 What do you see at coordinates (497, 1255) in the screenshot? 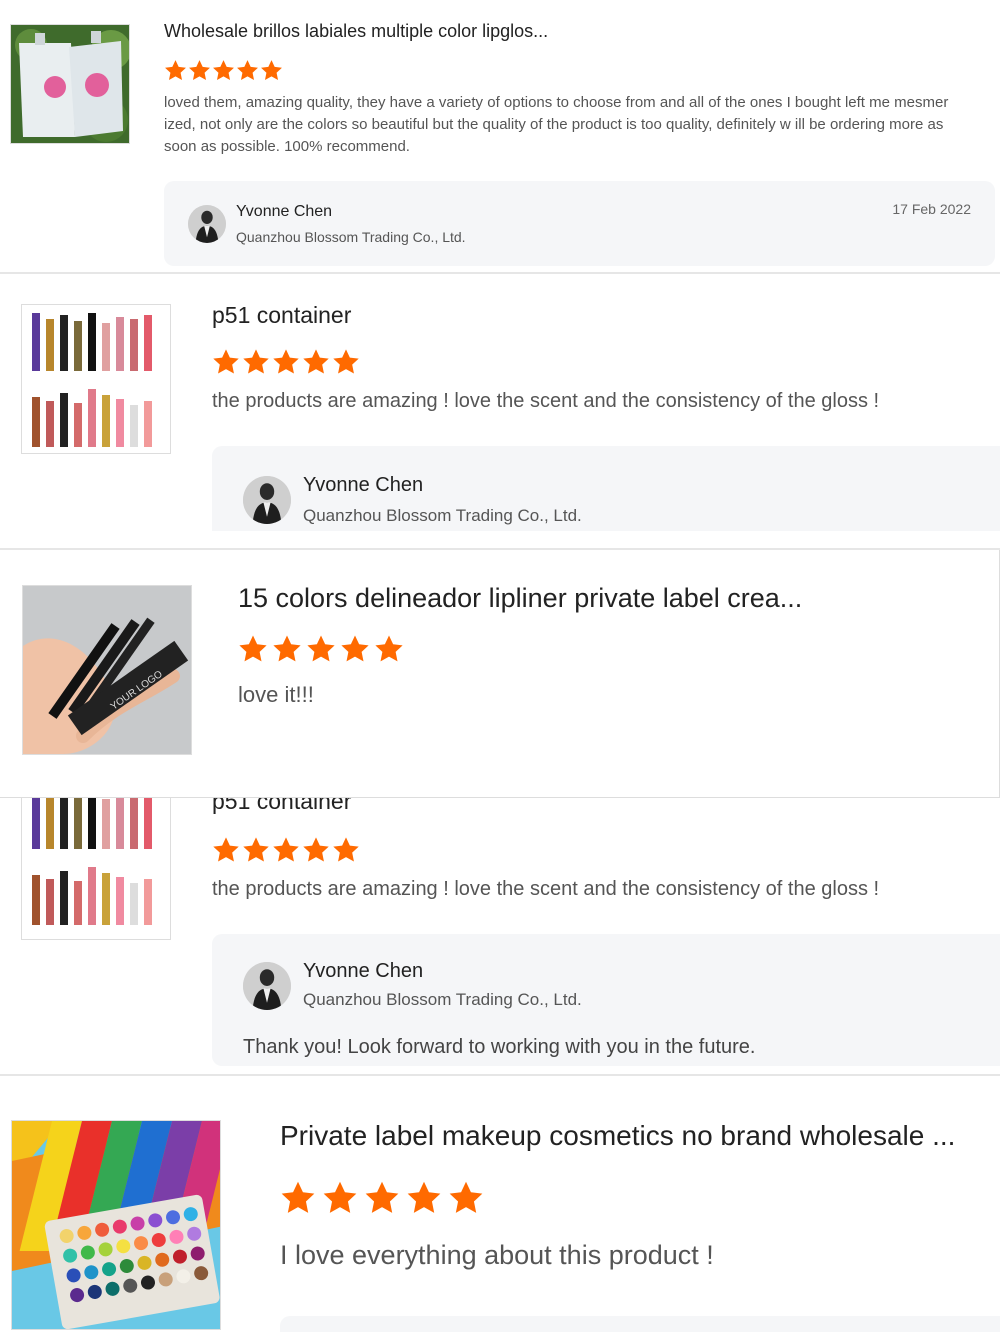
I see `review-text: I love everything about this product !` at bounding box center [497, 1255].